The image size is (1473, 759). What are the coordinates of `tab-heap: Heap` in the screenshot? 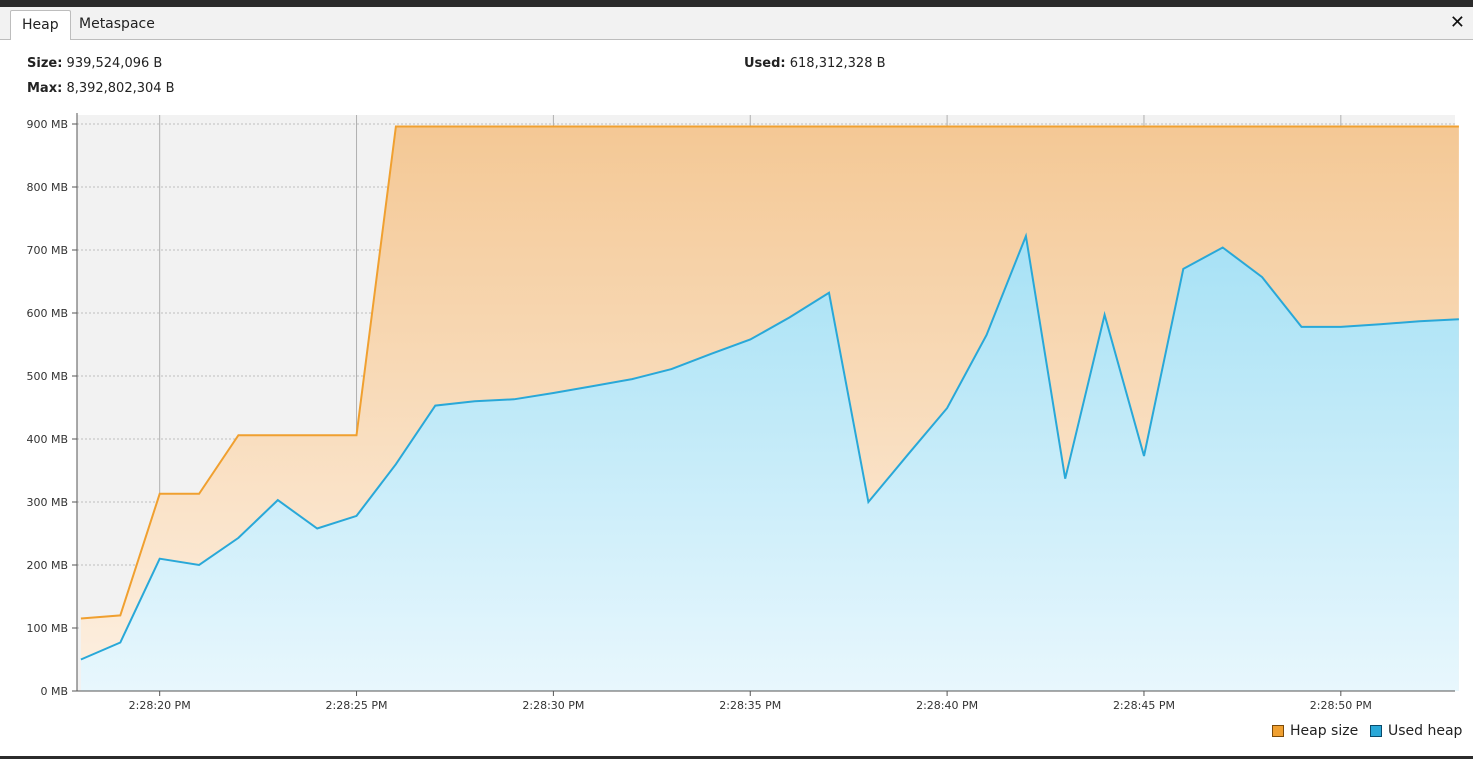 It's located at (40, 25).